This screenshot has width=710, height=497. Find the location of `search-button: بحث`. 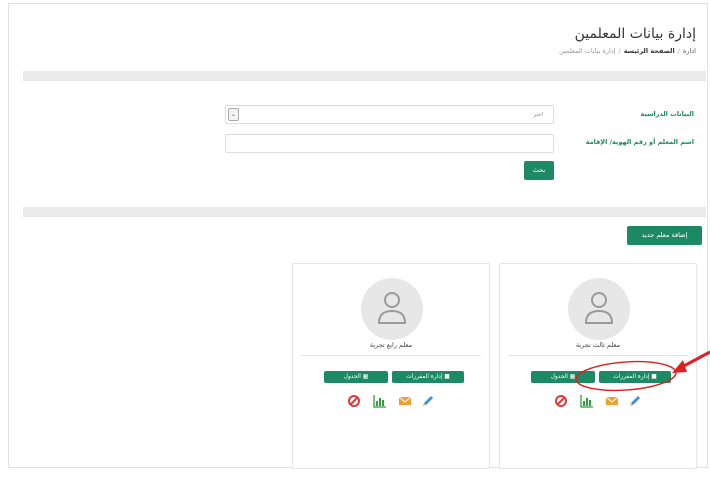

search-button: بحث is located at coordinates (539, 170).